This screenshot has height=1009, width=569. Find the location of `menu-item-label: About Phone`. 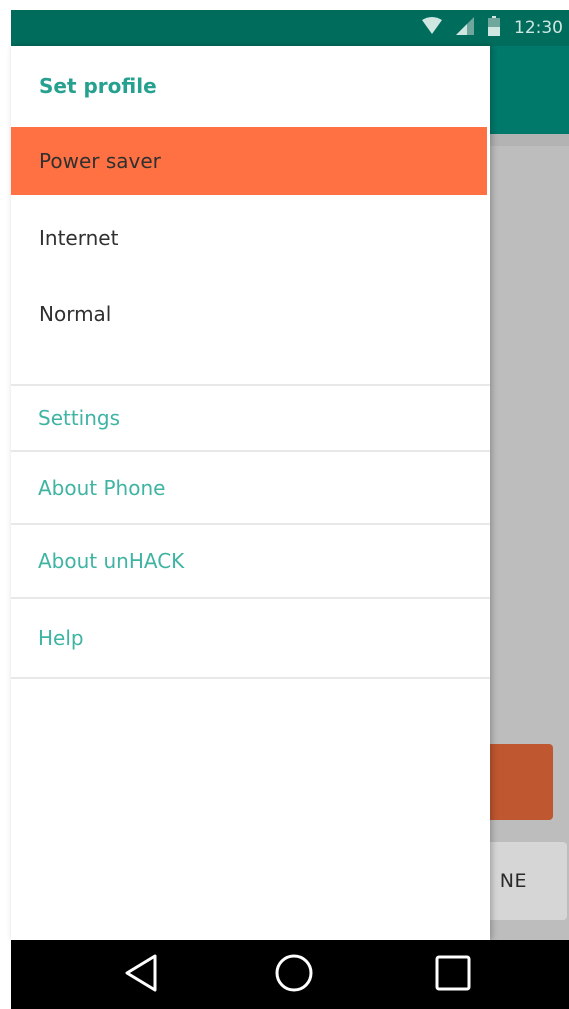

menu-item-label: About Phone is located at coordinates (102, 488).